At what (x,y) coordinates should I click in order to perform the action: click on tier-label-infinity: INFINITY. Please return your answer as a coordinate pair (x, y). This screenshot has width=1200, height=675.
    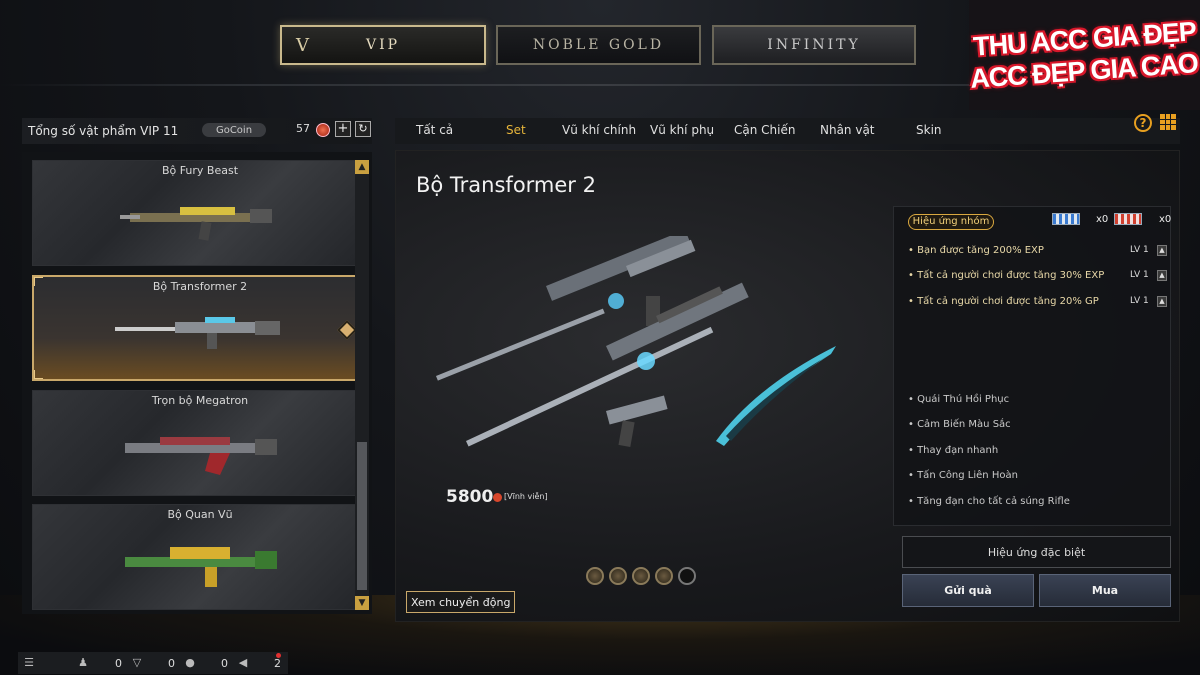
    Looking at the image, I should click on (814, 45).